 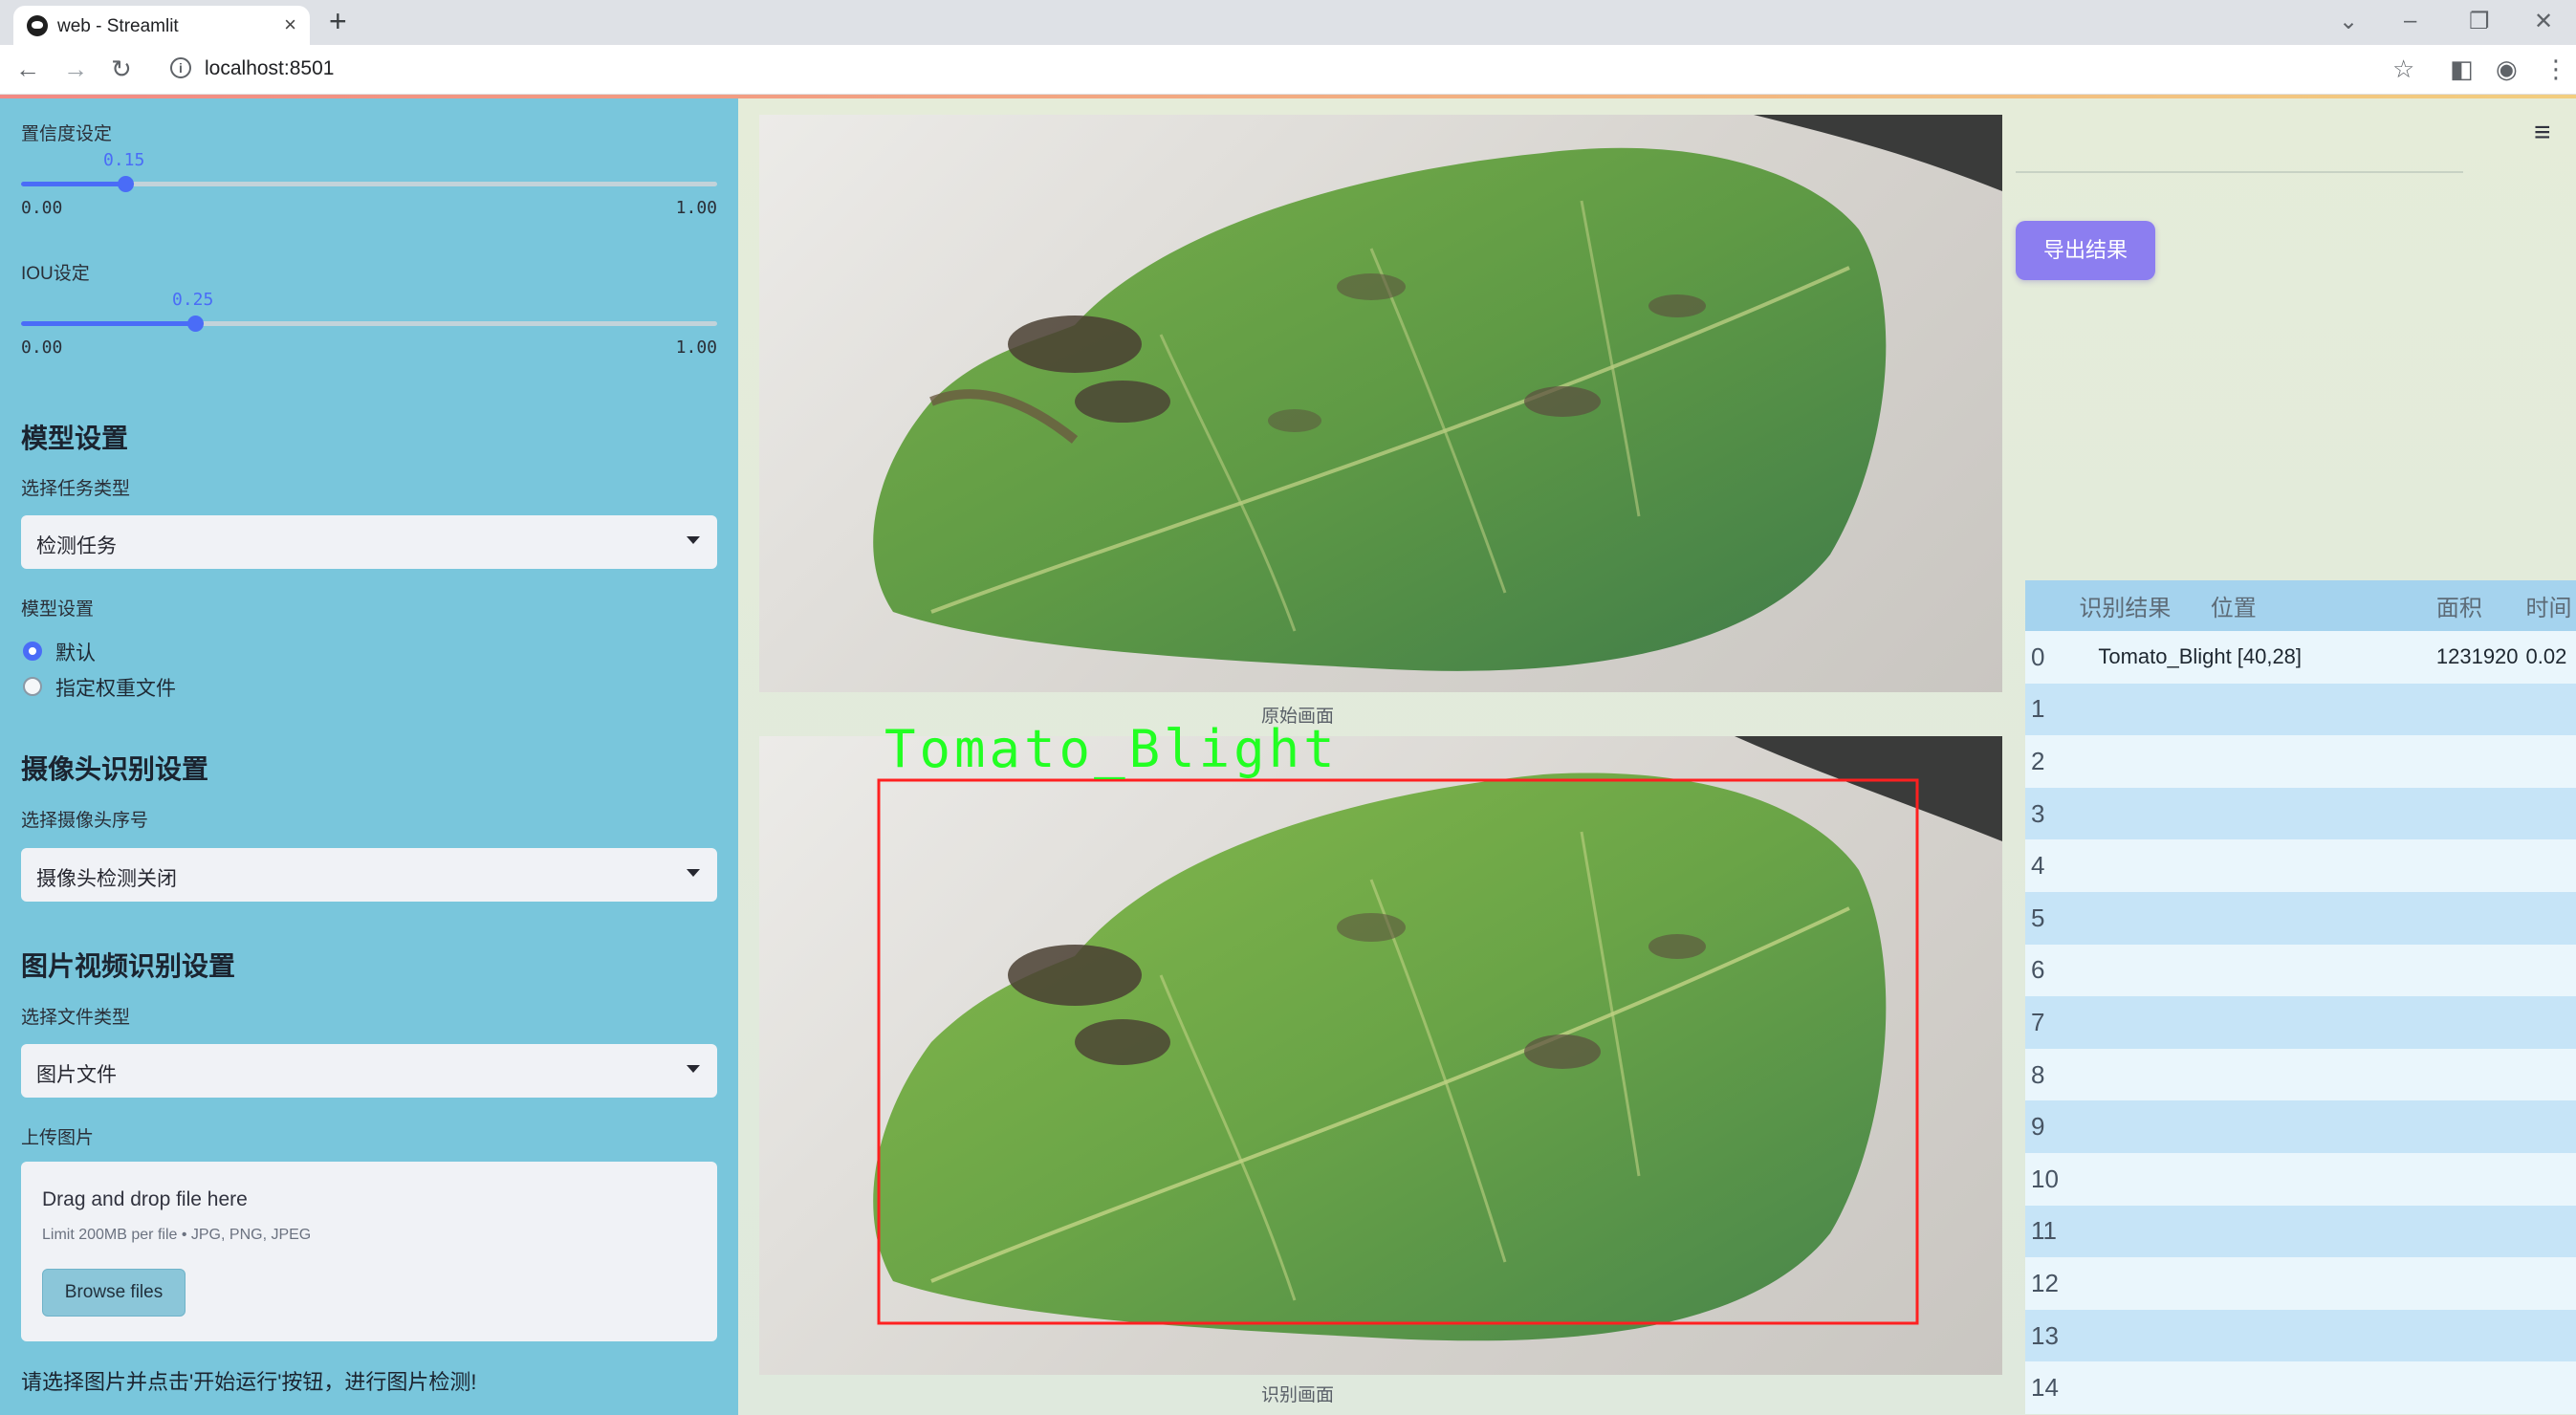 What do you see at coordinates (2048, 814) in the screenshot?
I see `row-index: 3` at bounding box center [2048, 814].